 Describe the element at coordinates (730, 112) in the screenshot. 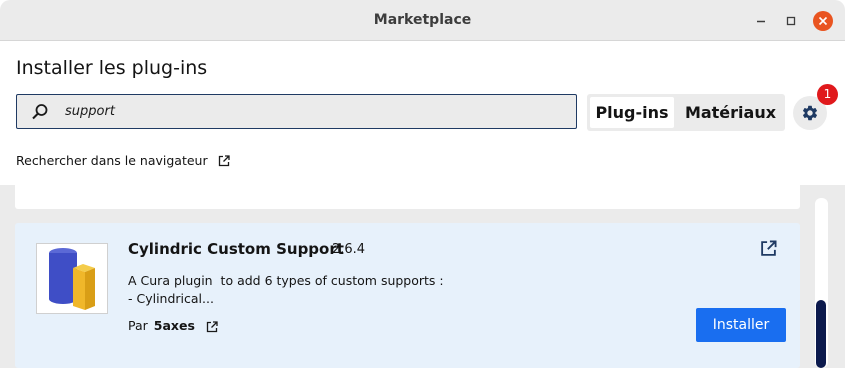

I see `tab-materials: Matériaux` at that location.